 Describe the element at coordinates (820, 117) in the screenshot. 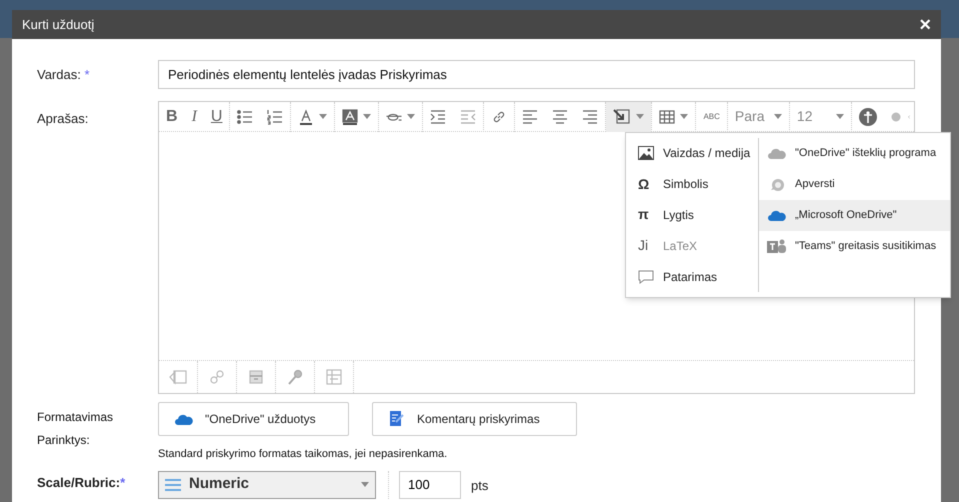

I see `dropdown-button: 12` at that location.